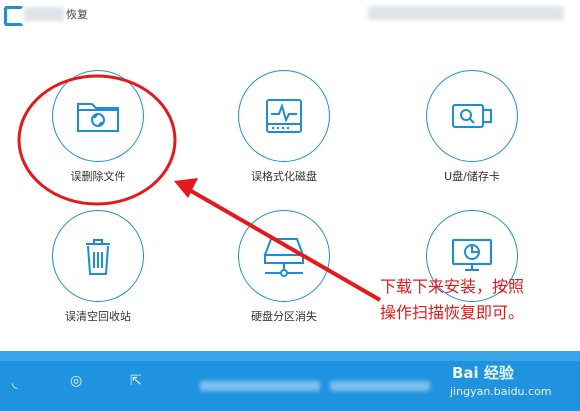 The height and width of the screenshot is (411, 580). I want to click on annotation-circle, so click(97, 140).